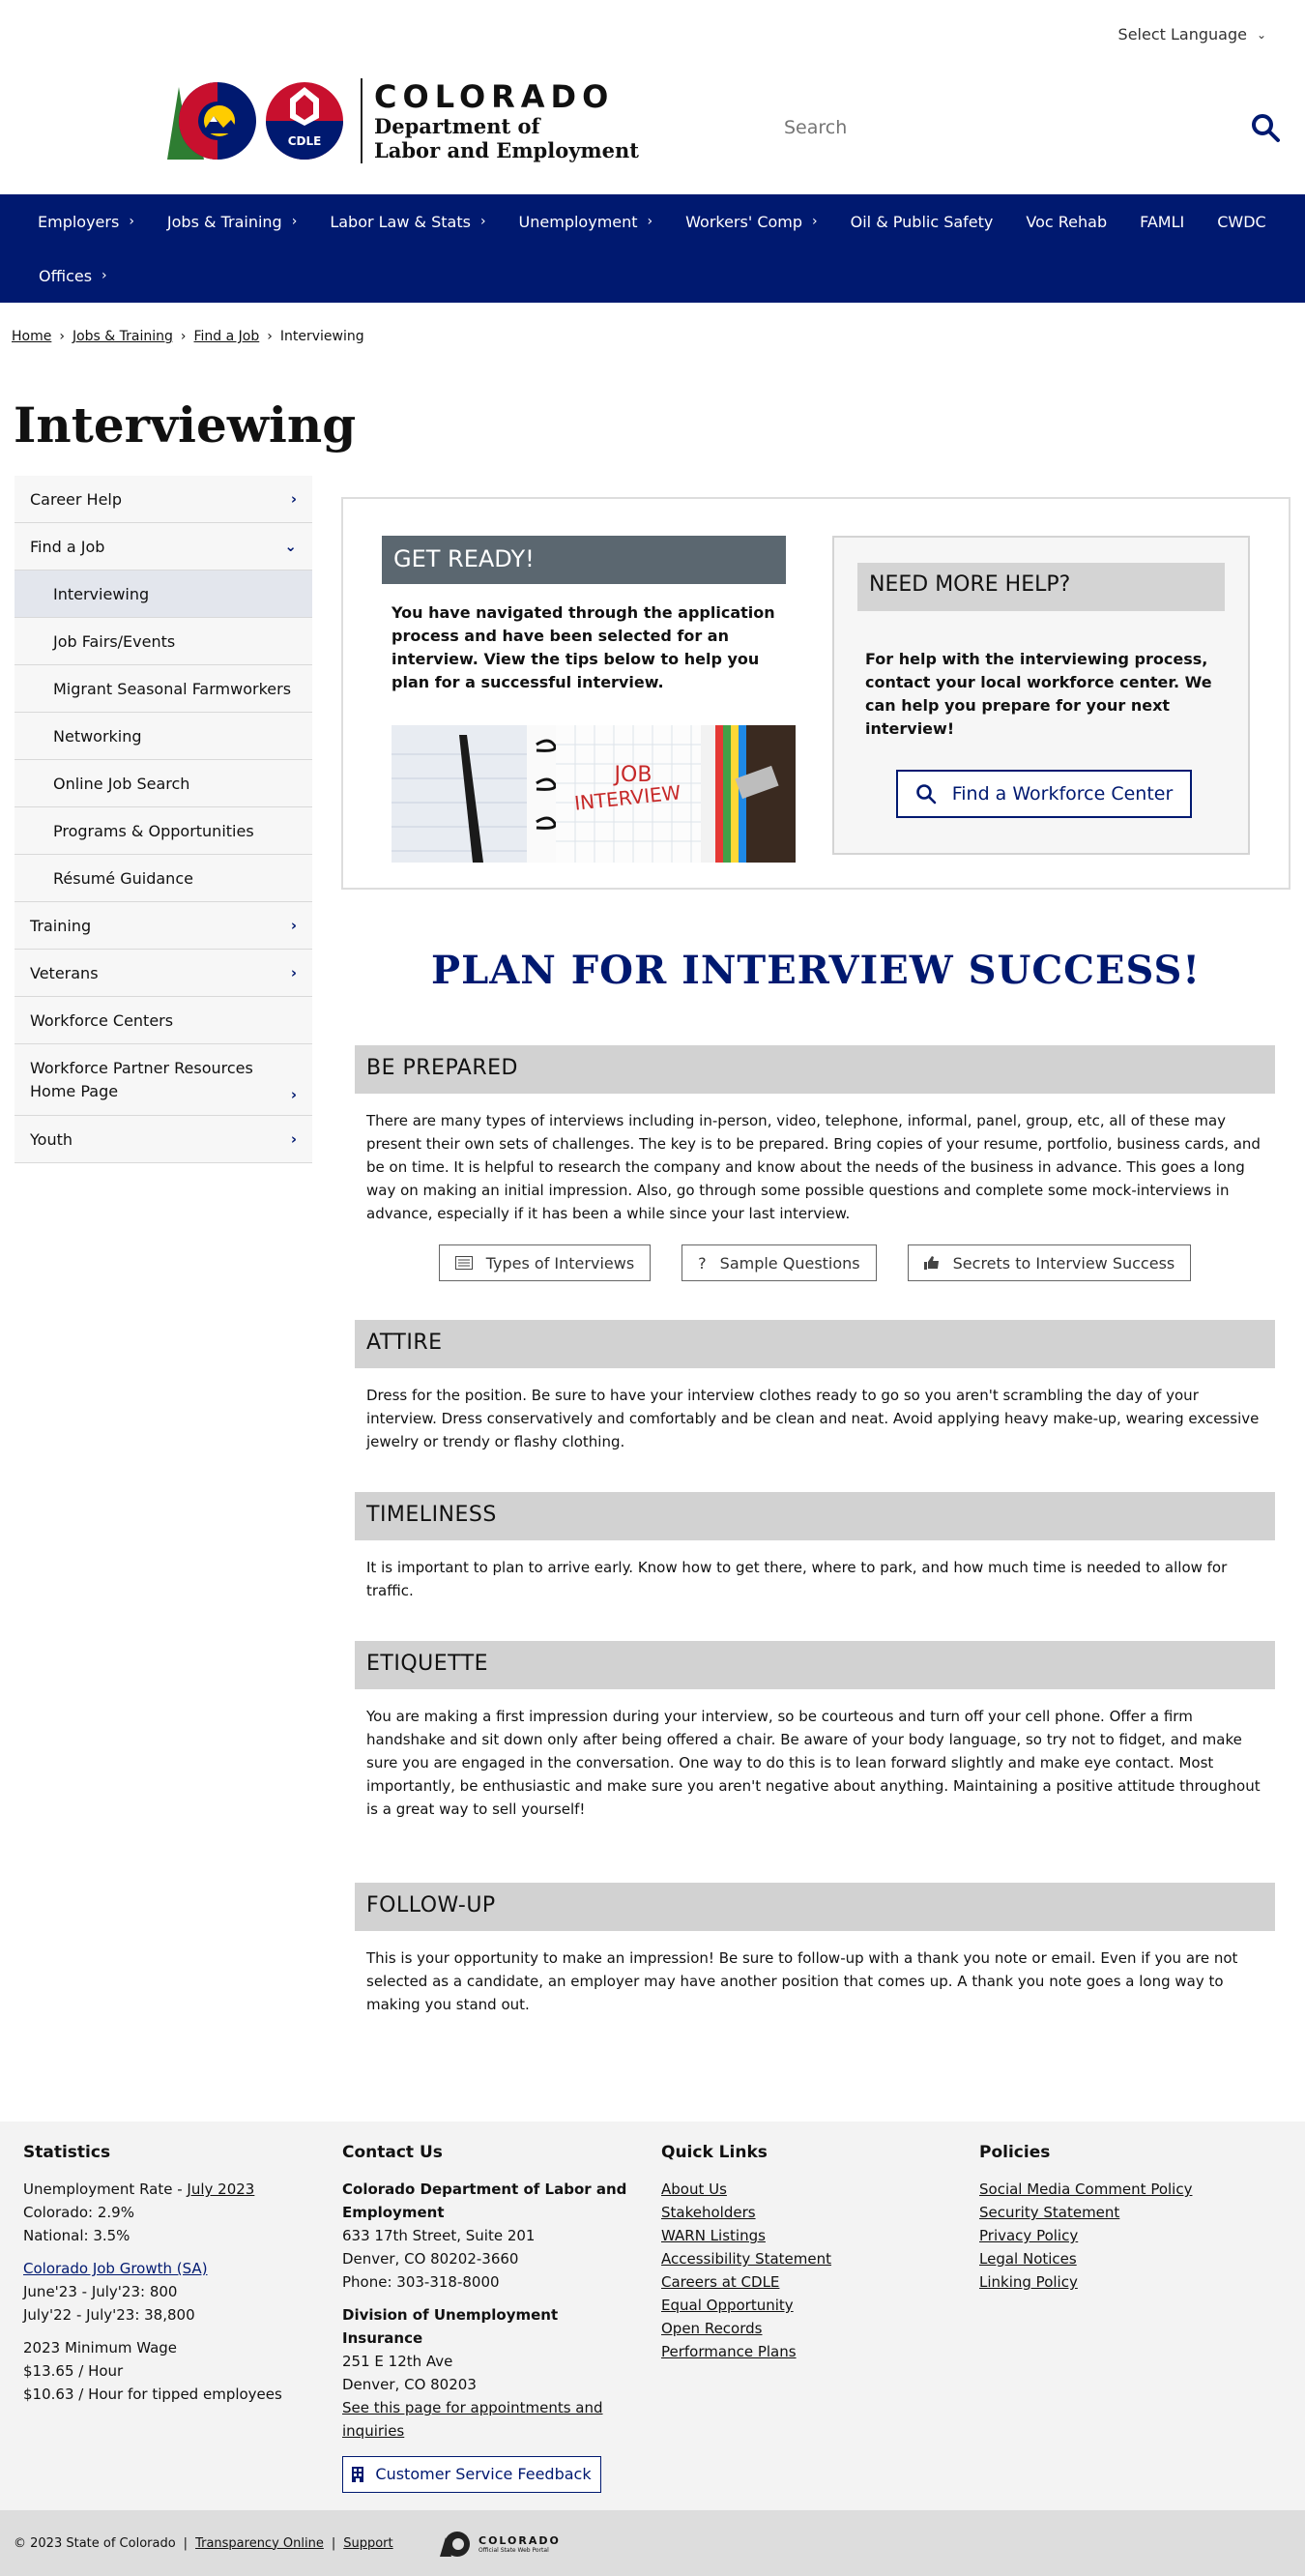 Image resolution: width=1305 pixels, height=2576 pixels. What do you see at coordinates (806, 2258) in the screenshot?
I see `footer-link-accessibility-statement: Accessibility Statement` at bounding box center [806, 2258].